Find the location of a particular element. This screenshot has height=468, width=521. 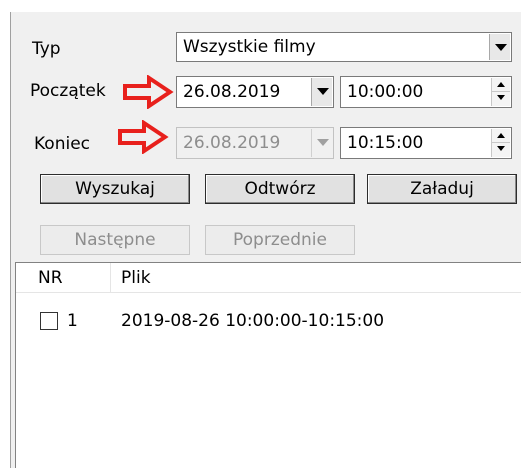

end-date-value: 26.08.2019 is located at coordinates (232, 143).